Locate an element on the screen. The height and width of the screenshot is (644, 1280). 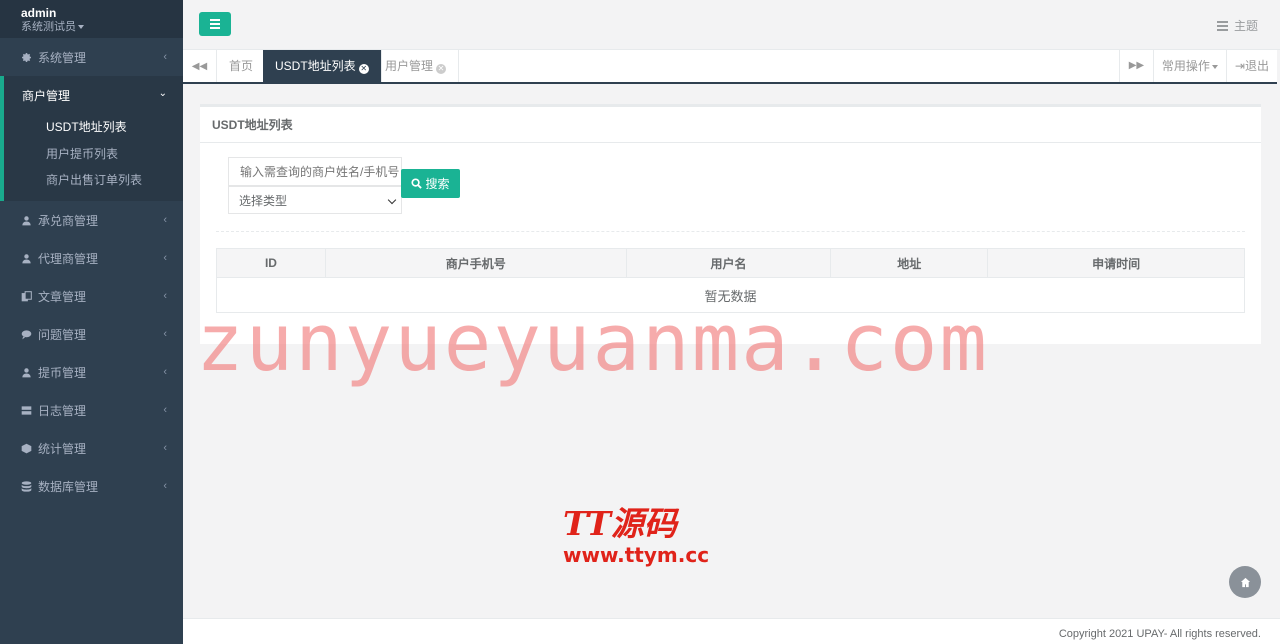
copy-icon is located at coordinates (26, 296).